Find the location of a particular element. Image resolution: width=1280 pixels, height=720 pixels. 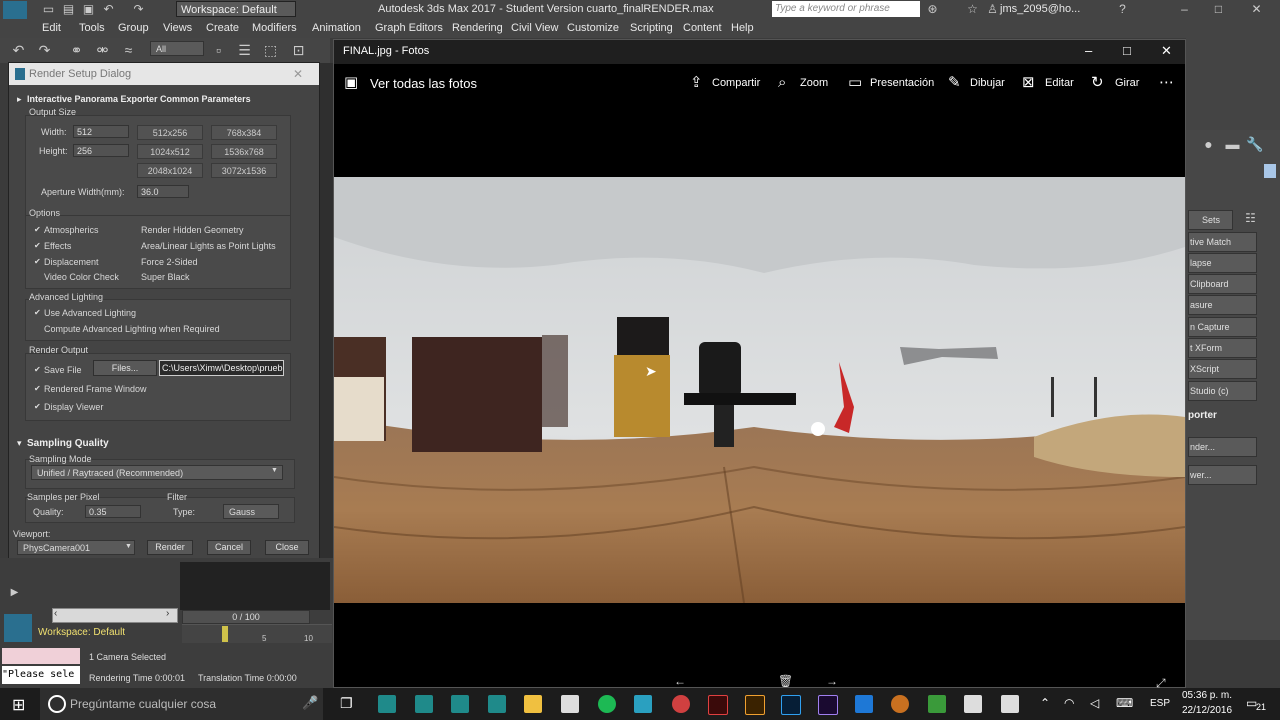

wifi-icon: ◠ is located at coordinates (1069, 703).